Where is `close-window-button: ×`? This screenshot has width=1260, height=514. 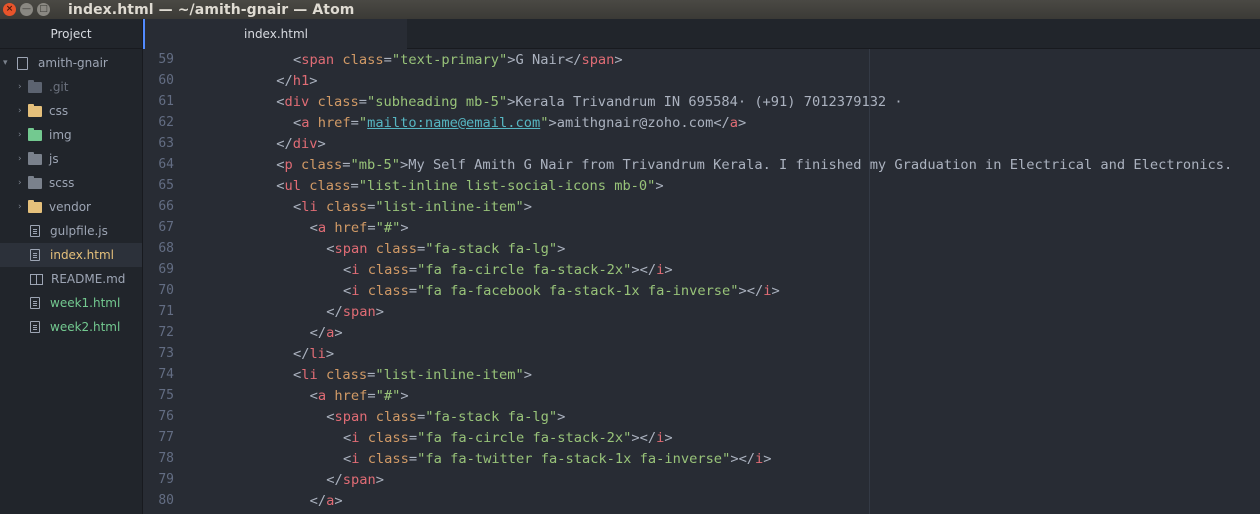
close-window-button: × is located at coordinates (9, 9).